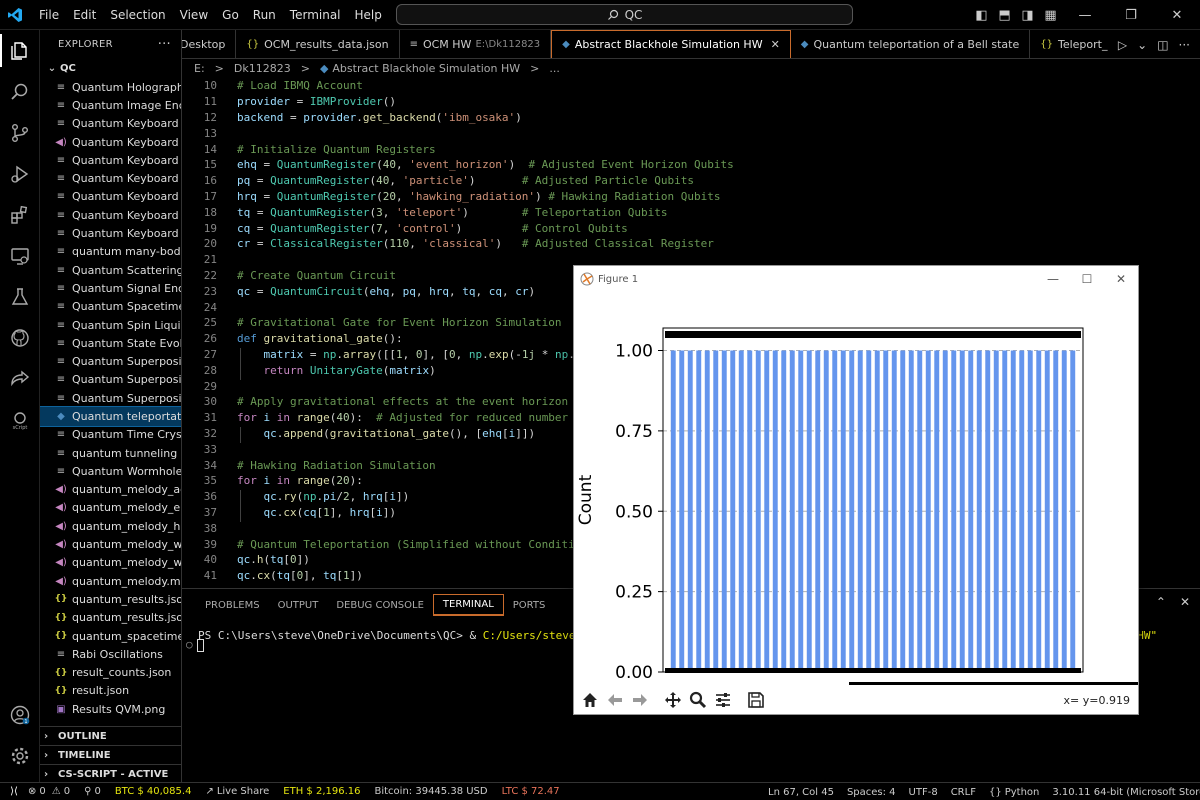 The image size is (1200, 800). Describe the element at coordinates (20, 50) in the screenshot. I see `explorer-icon` at that location.